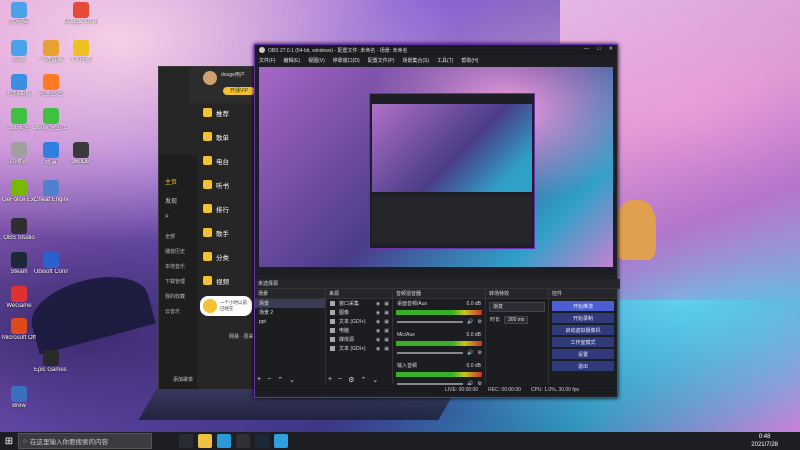 Image resolution: width=800 pixels, height=450 pixels. I want to click on desktop-icon: 网络, so click(19, 52).